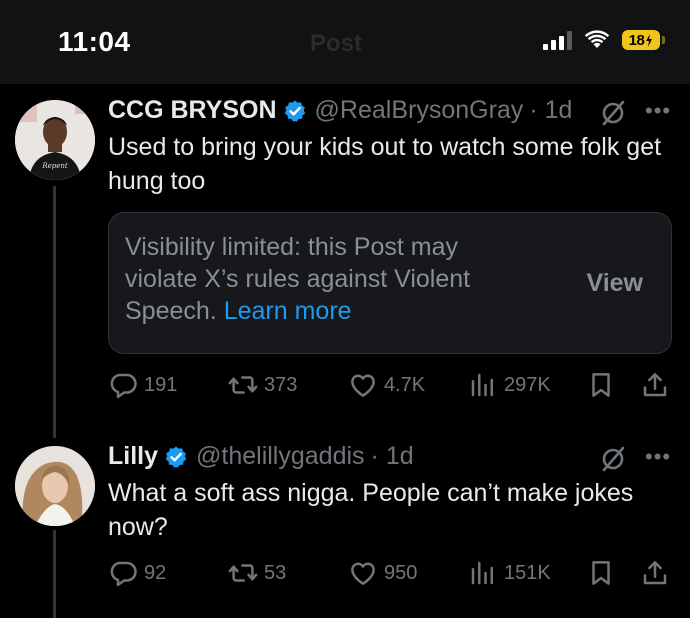 The width and height of the screenshot is (690, 618). What do you see at coordinates (192, 110) in the screenshot?
I see `author-name: CCG BRYSON` at bounding box center [192, 110].